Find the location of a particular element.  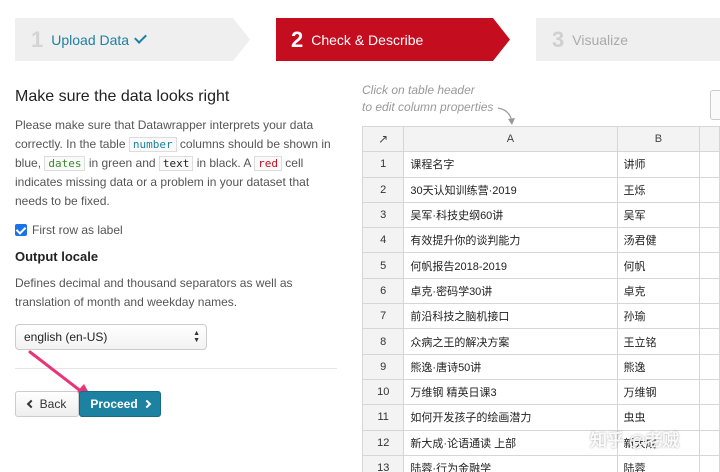

table-row: 2 30天认知训练营·2019 王烁 is located at coordinates (540, 189).